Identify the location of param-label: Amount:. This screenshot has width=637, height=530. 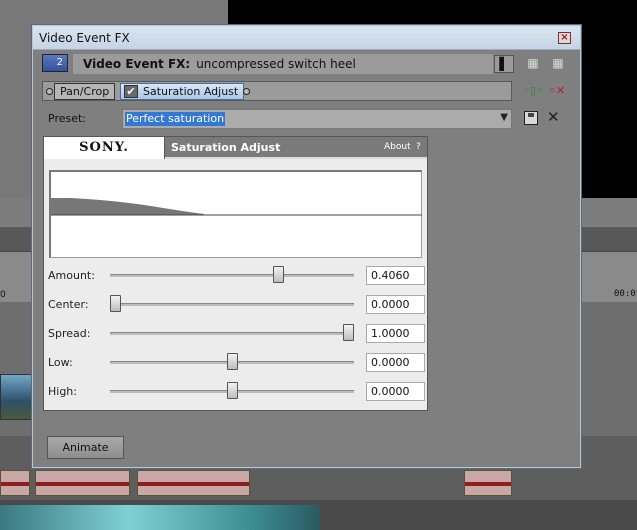
(71, 275).